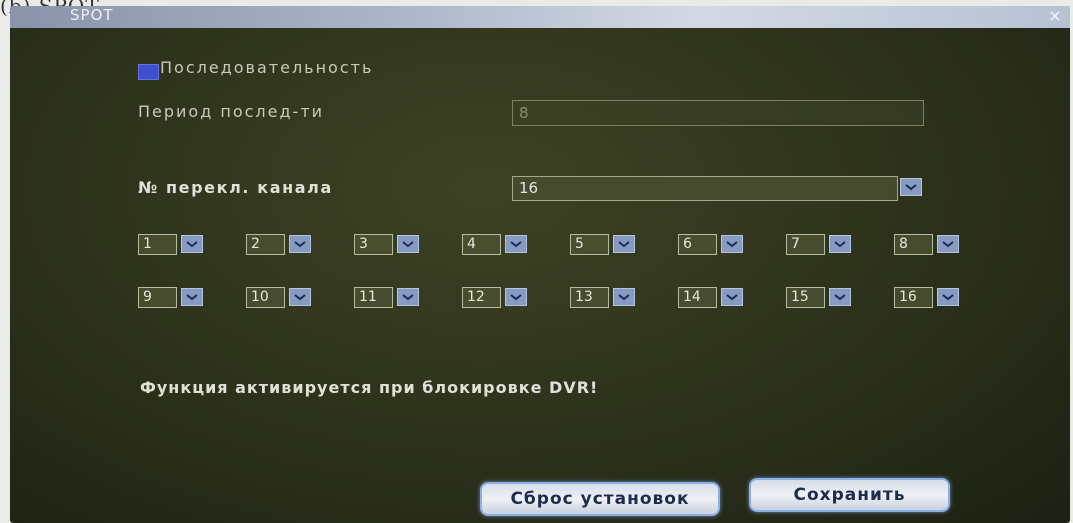  I want to click on channel-select-3: 3, so click(386, 244).